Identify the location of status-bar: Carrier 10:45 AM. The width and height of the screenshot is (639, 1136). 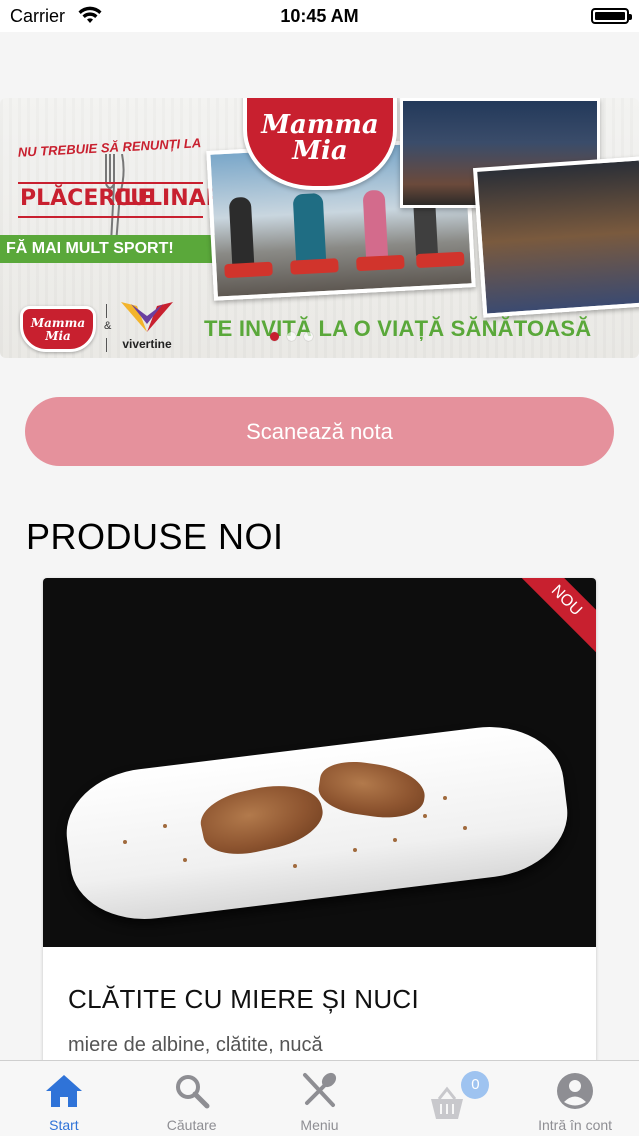
(319, 16).